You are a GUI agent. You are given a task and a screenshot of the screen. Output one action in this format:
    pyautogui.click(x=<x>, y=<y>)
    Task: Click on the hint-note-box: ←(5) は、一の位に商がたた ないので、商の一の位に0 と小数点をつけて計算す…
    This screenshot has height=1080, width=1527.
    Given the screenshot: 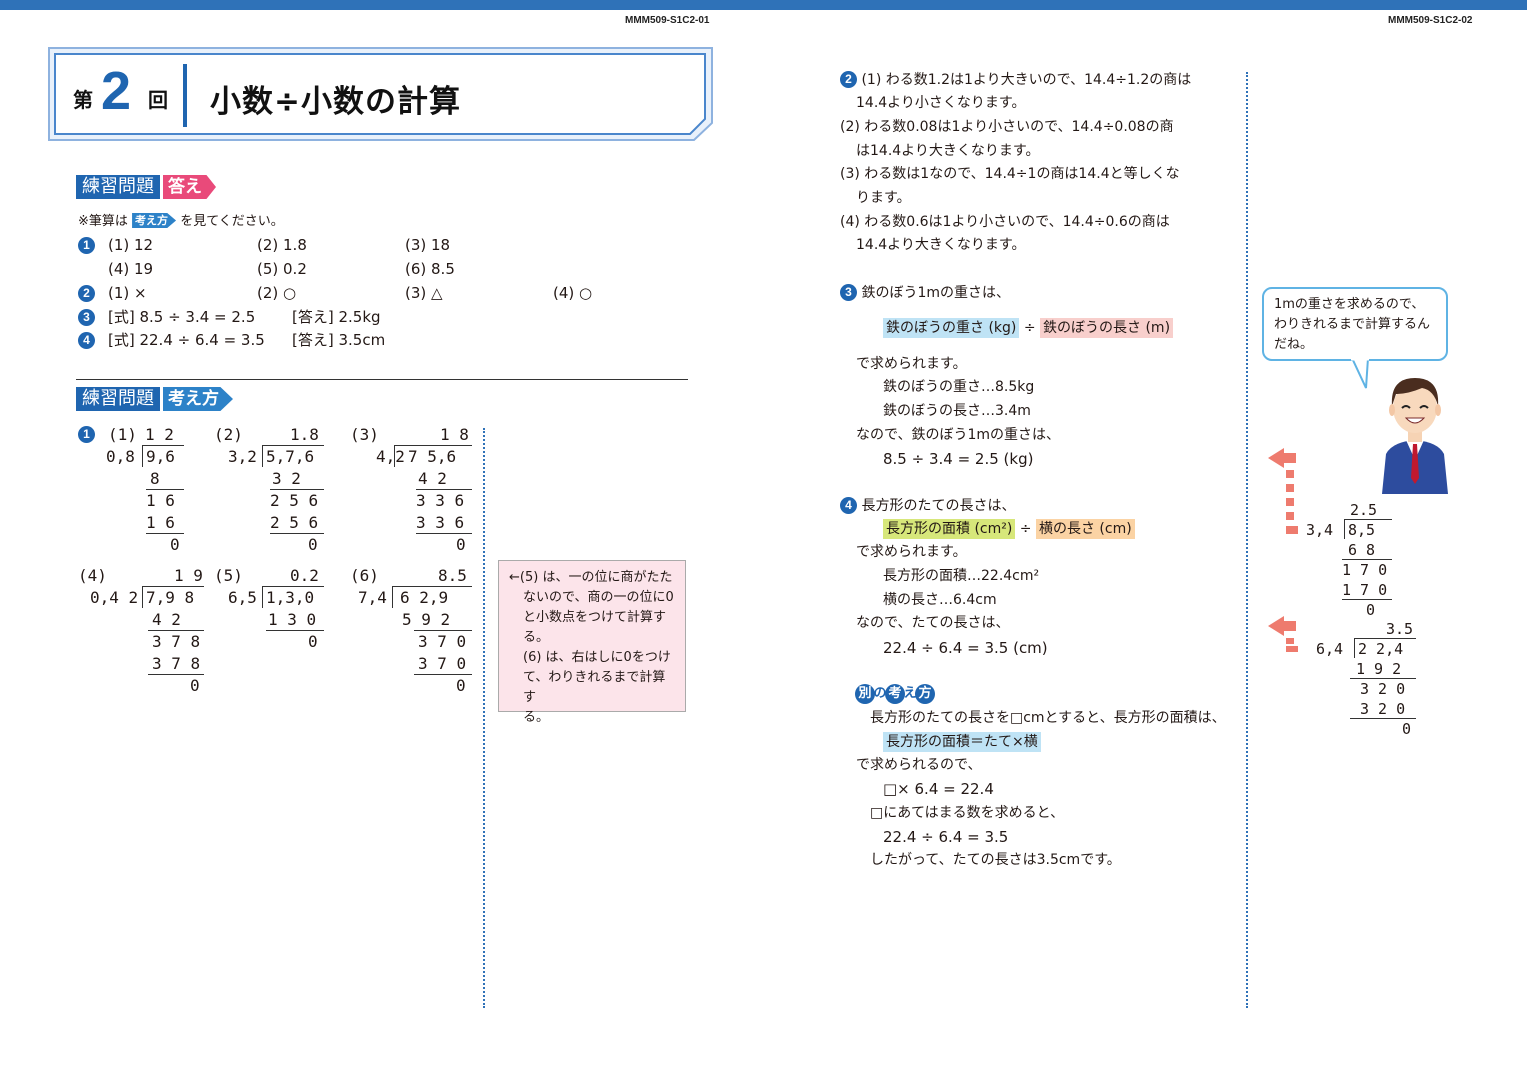 What is the action you would take?
    pyautogui.click(x=592, y=642)
    